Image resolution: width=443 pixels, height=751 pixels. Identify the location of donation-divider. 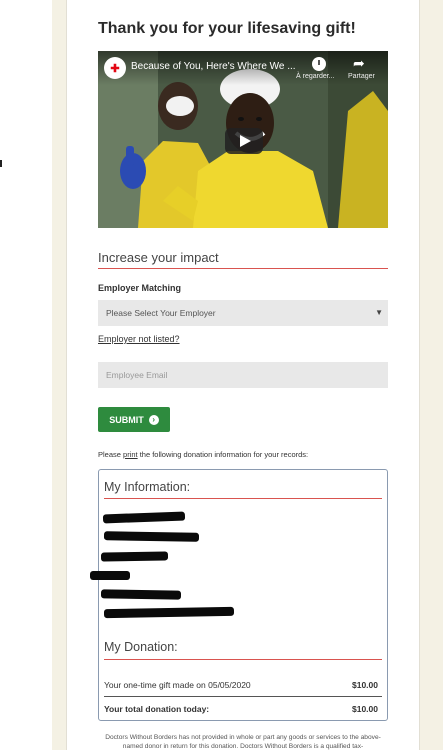
(243, 659).